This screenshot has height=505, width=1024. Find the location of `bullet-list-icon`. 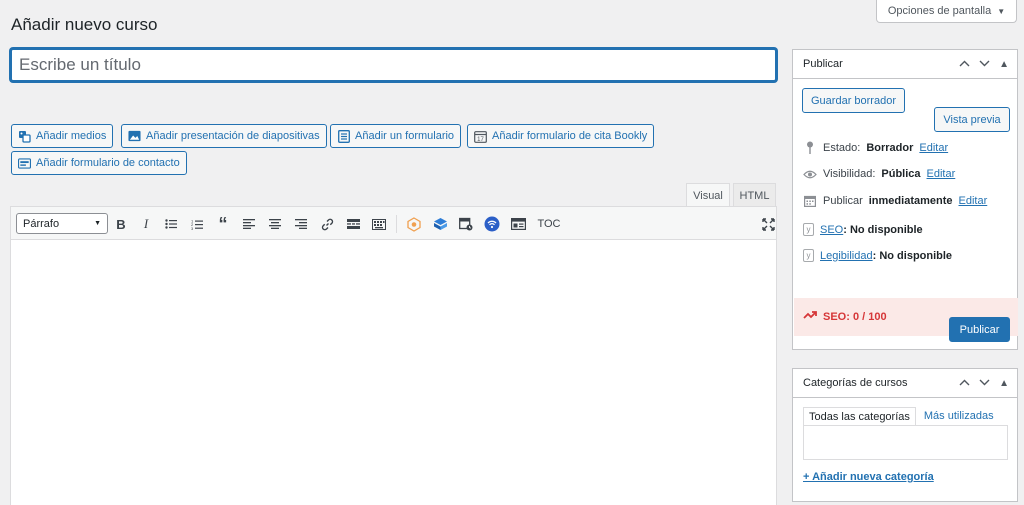

bullet-list-icon is located at coordinates (171, 224).